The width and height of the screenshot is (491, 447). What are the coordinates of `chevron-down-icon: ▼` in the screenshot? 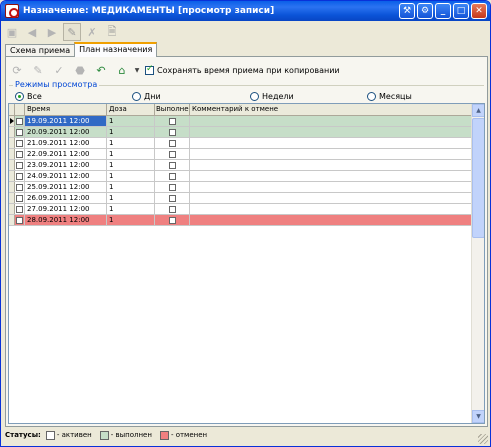 It's located at (137, 70).